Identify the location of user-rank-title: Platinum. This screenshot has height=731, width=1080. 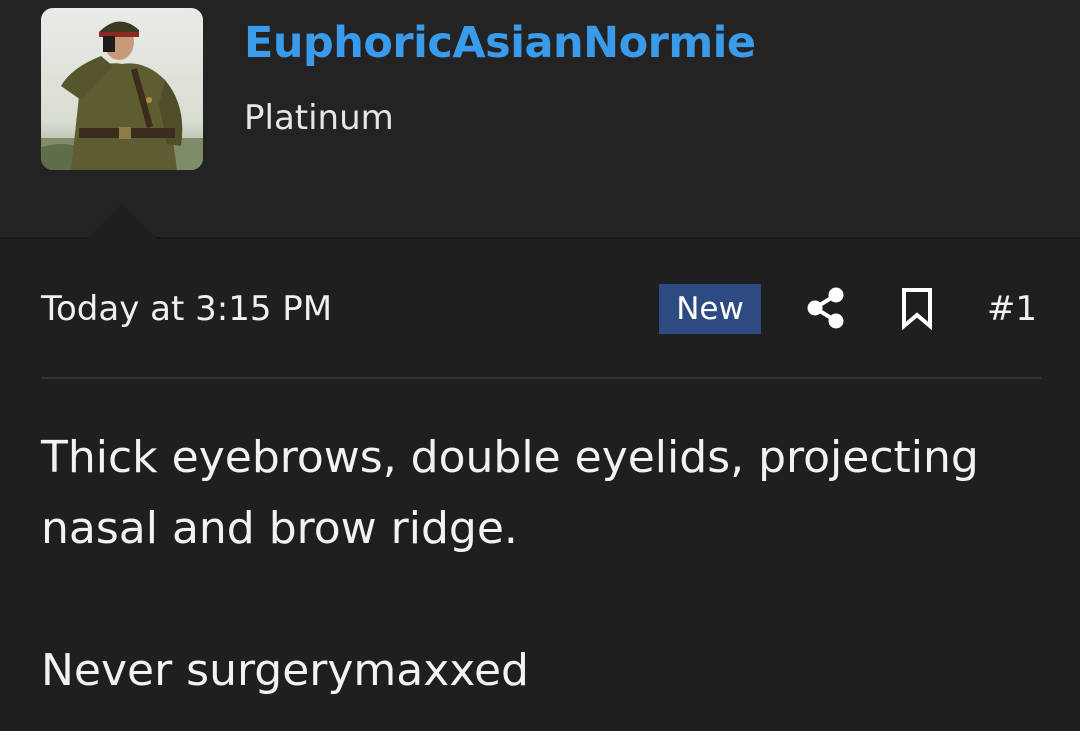
(319, 118).